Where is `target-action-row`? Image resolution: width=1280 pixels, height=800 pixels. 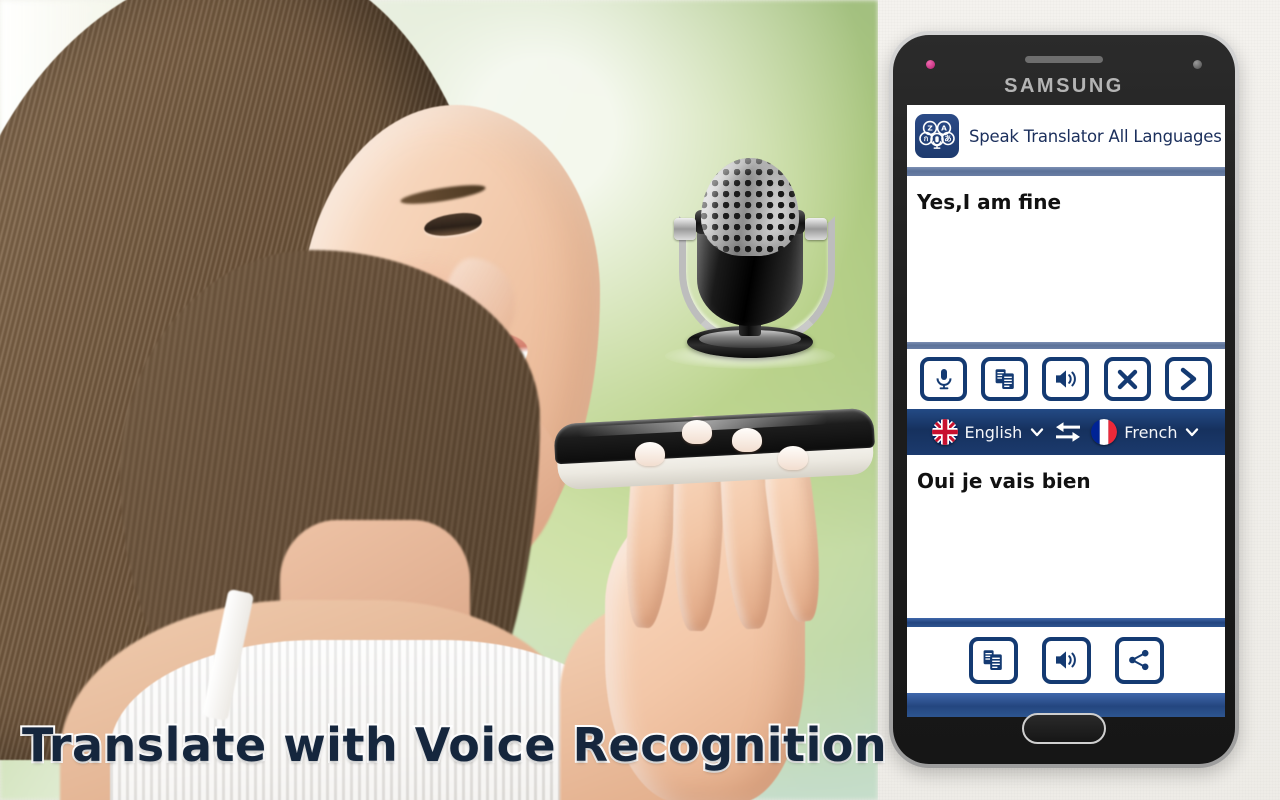
target-action-row is located at coordinates (1066, 660).